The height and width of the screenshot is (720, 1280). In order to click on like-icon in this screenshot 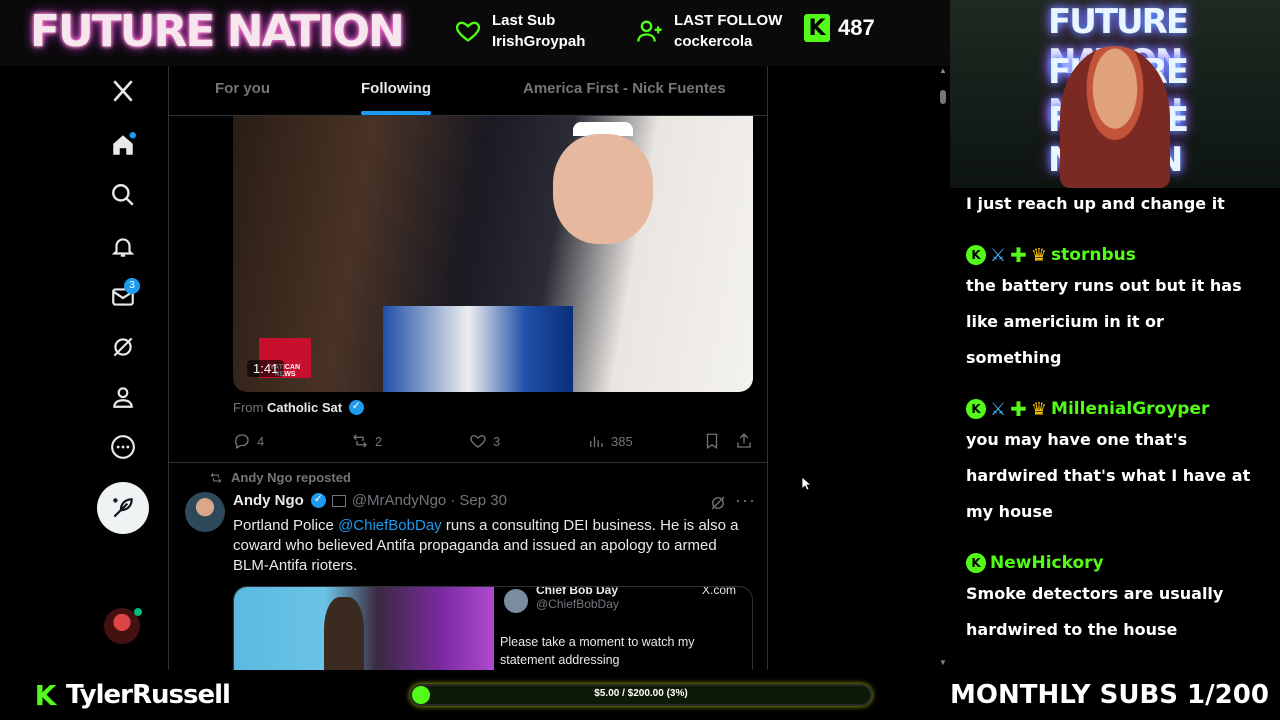, I will do `click(478, 441)`.